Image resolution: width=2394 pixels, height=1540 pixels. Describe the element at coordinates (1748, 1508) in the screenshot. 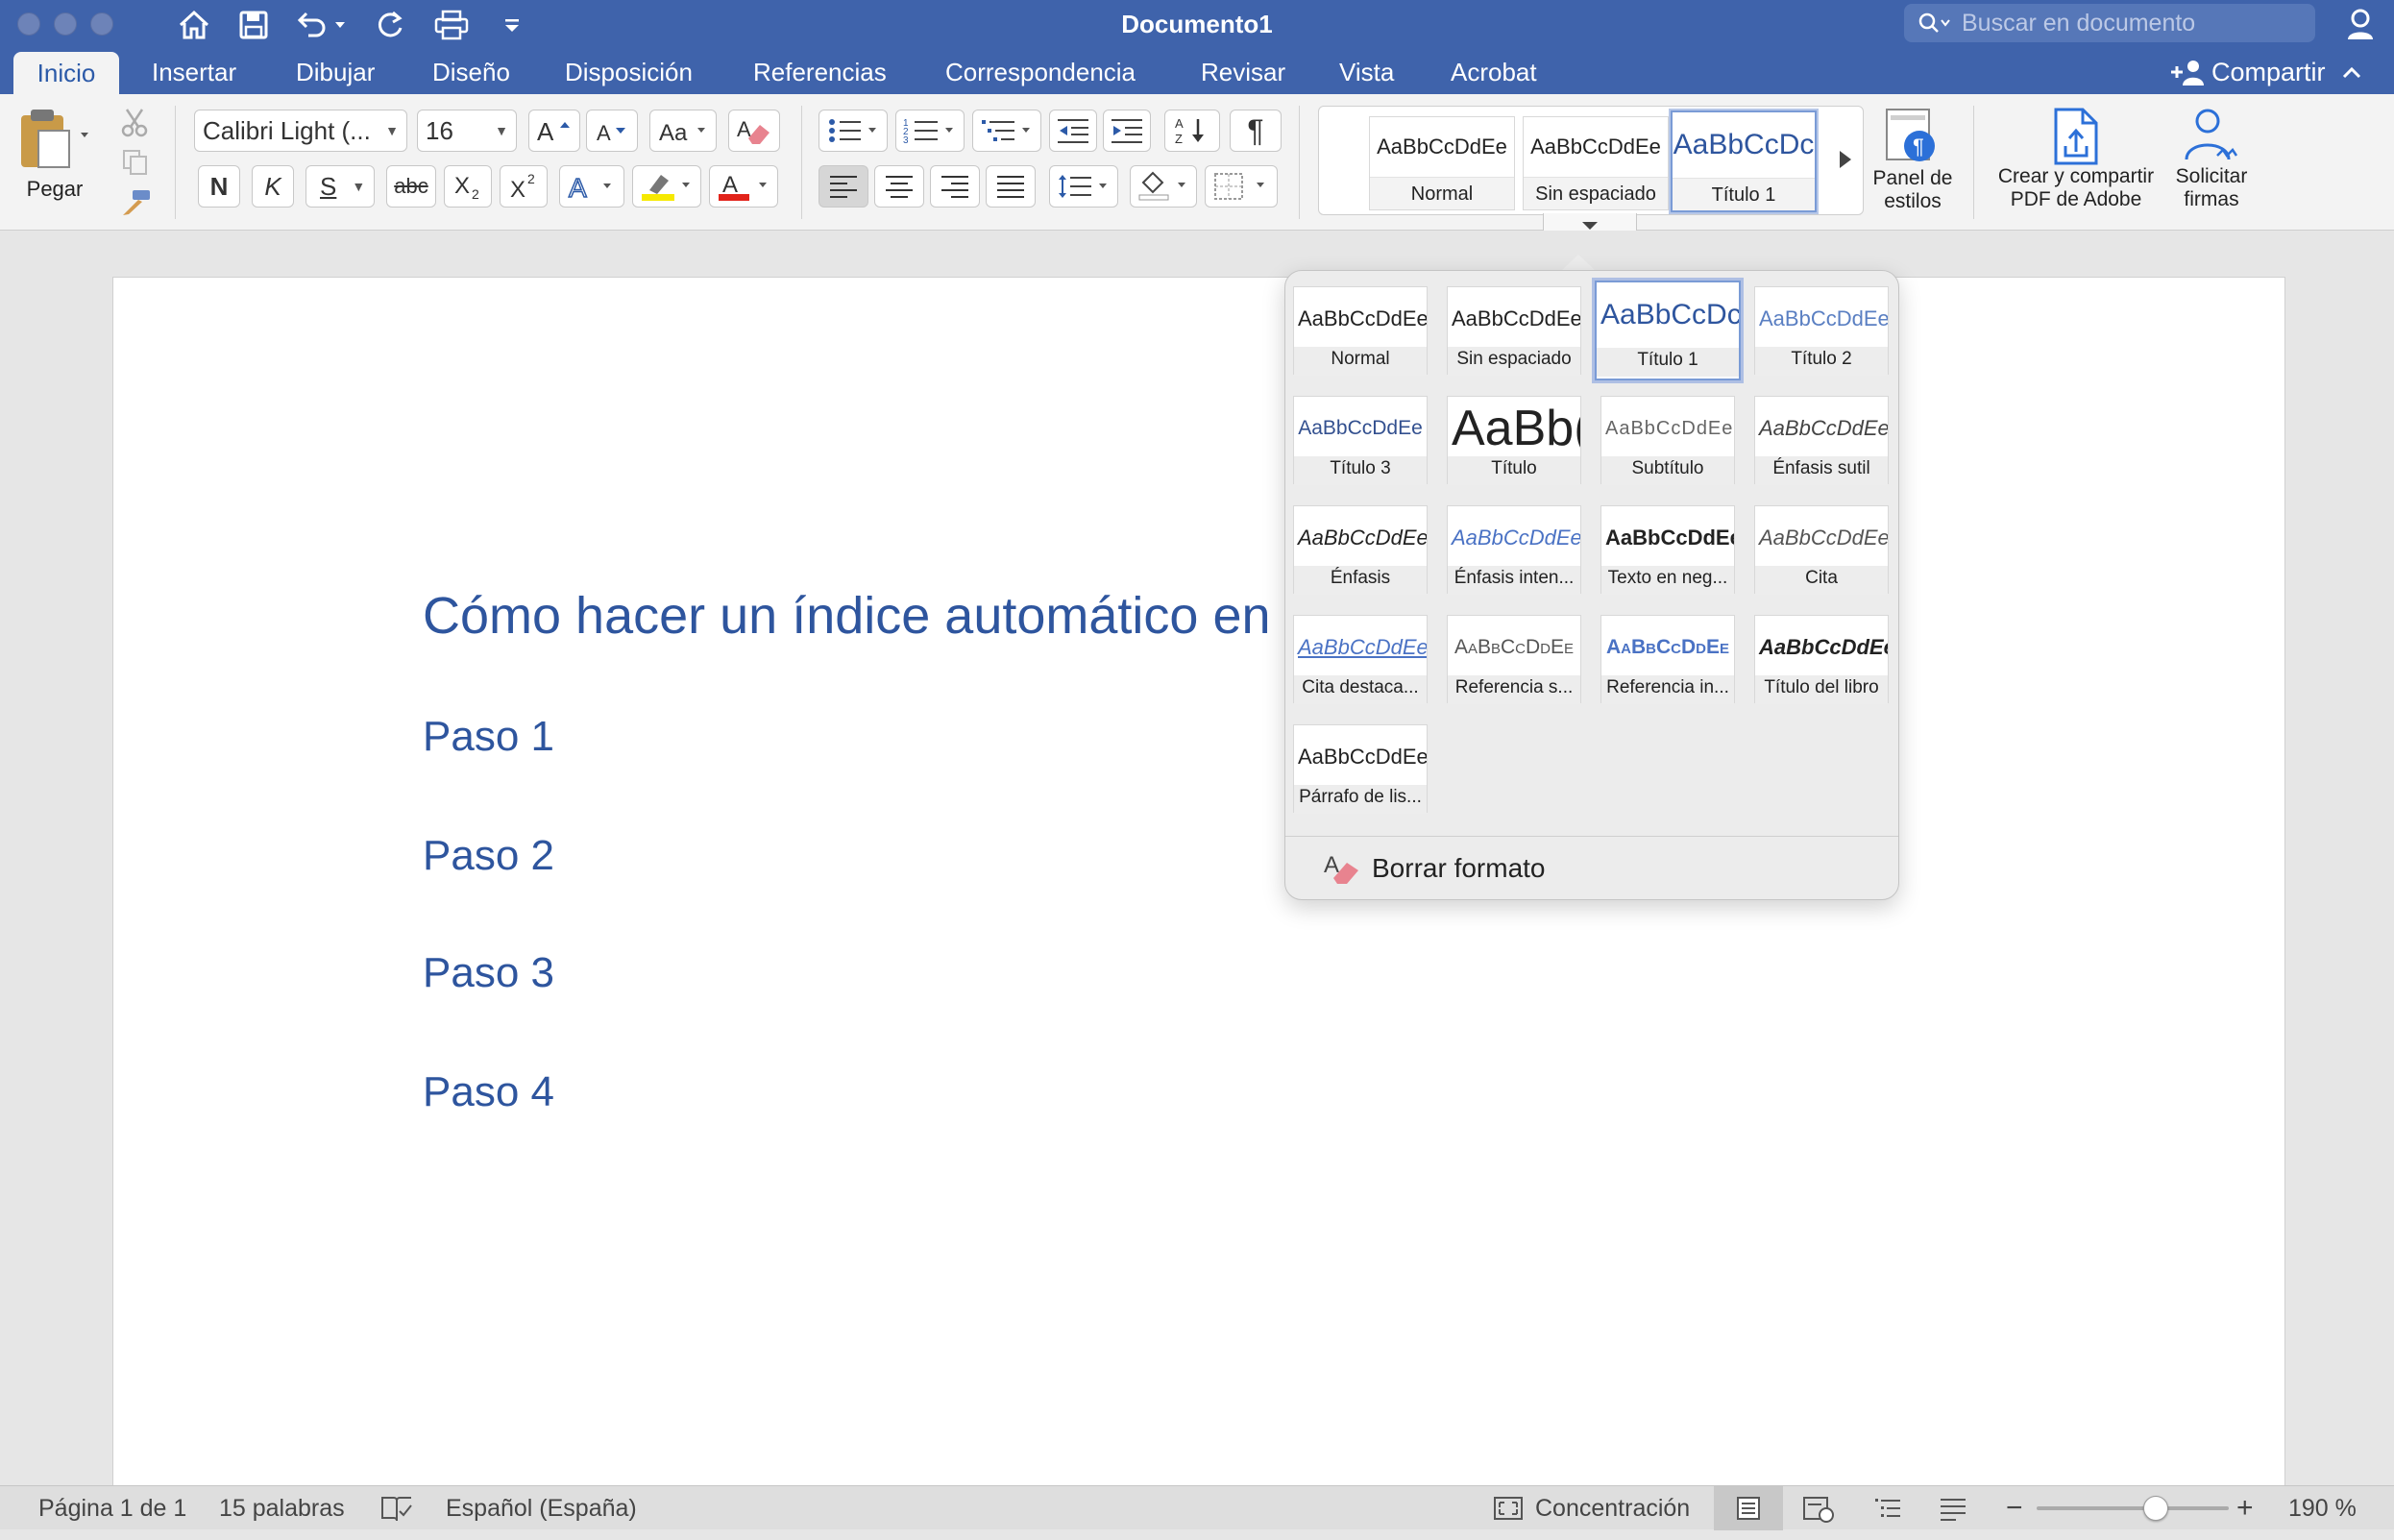

I see `print-layout-view-button` at that location.